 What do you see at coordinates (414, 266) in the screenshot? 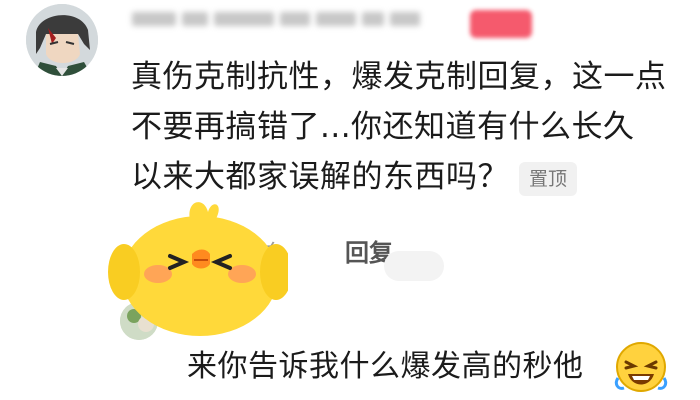
I see `reply-count-pill` at bounding box center [414, 266].